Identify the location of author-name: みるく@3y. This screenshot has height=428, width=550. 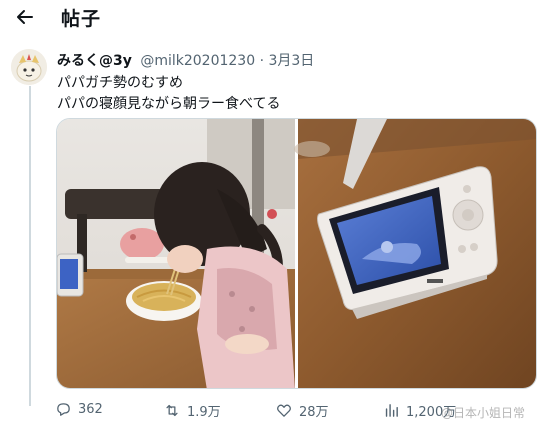
(94, 61).